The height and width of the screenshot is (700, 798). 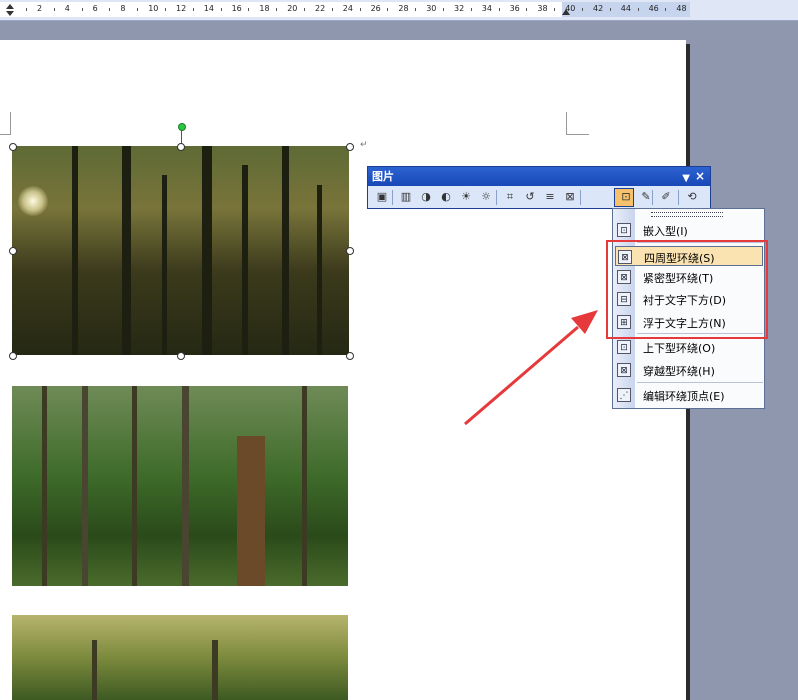 What do you see at coordinates (281, 9) in the screenshot?
I see `ruler-text-area` at bounding box center [281, 9].